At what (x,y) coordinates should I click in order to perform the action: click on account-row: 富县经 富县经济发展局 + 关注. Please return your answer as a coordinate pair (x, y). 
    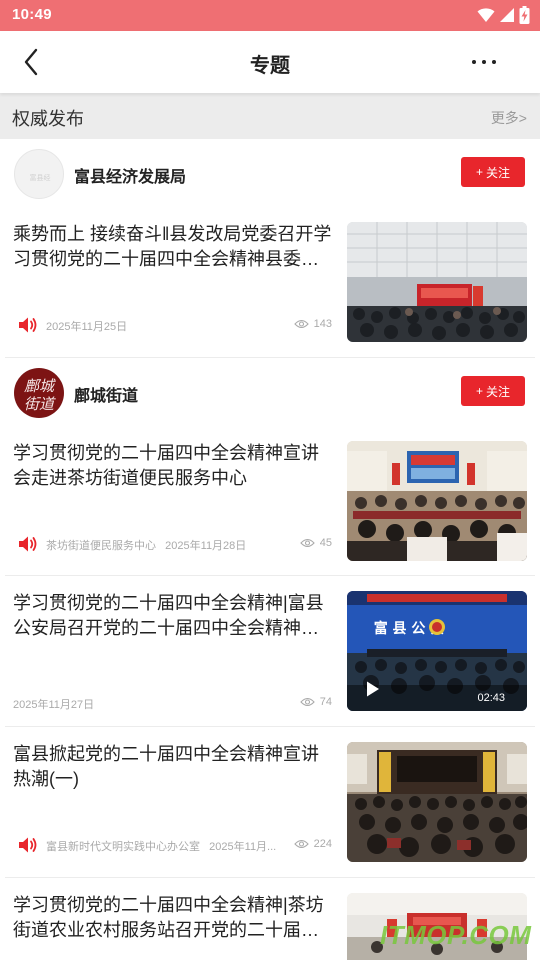
    Looking at the image, I should click on (270, 173).